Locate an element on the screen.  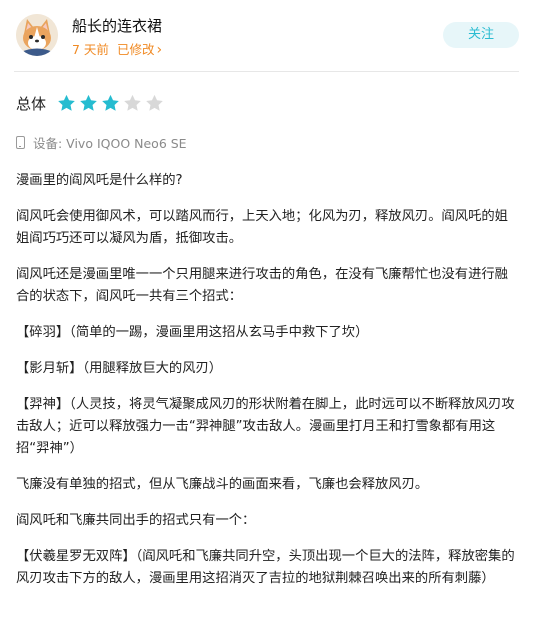
post-time: 7 天前 is located at coordinates (90, 49).